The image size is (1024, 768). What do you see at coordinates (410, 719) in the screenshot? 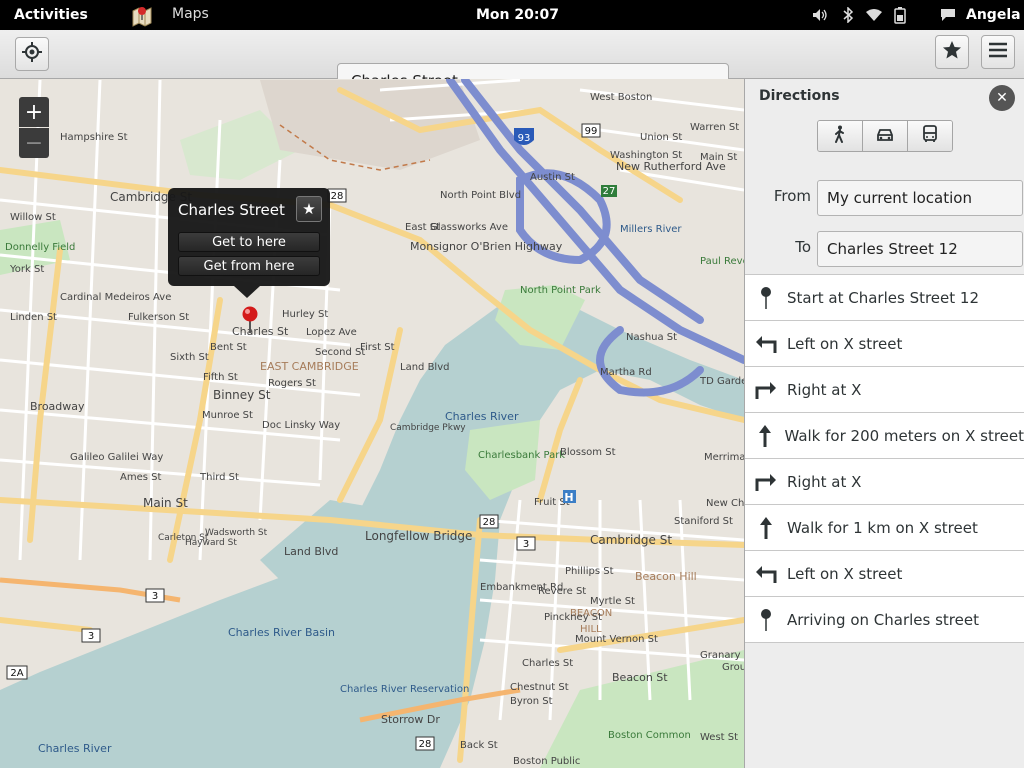
I see `map-label: Storrow Dr` at bounding box center [410, 719].